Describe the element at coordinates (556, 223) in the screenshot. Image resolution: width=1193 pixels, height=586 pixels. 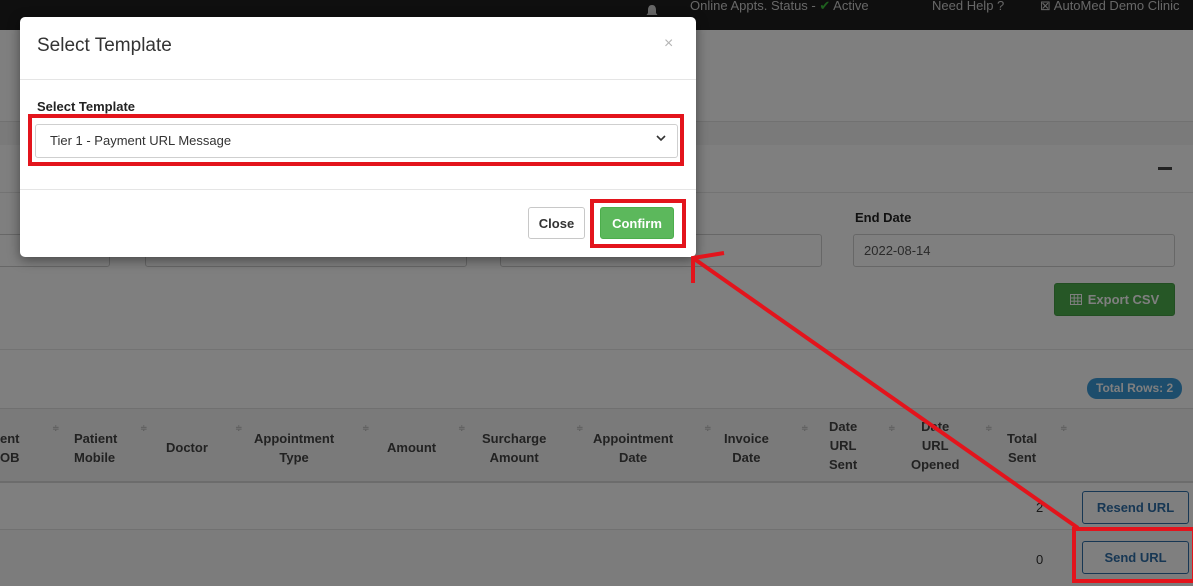
I see `close-button: Close` at that location.